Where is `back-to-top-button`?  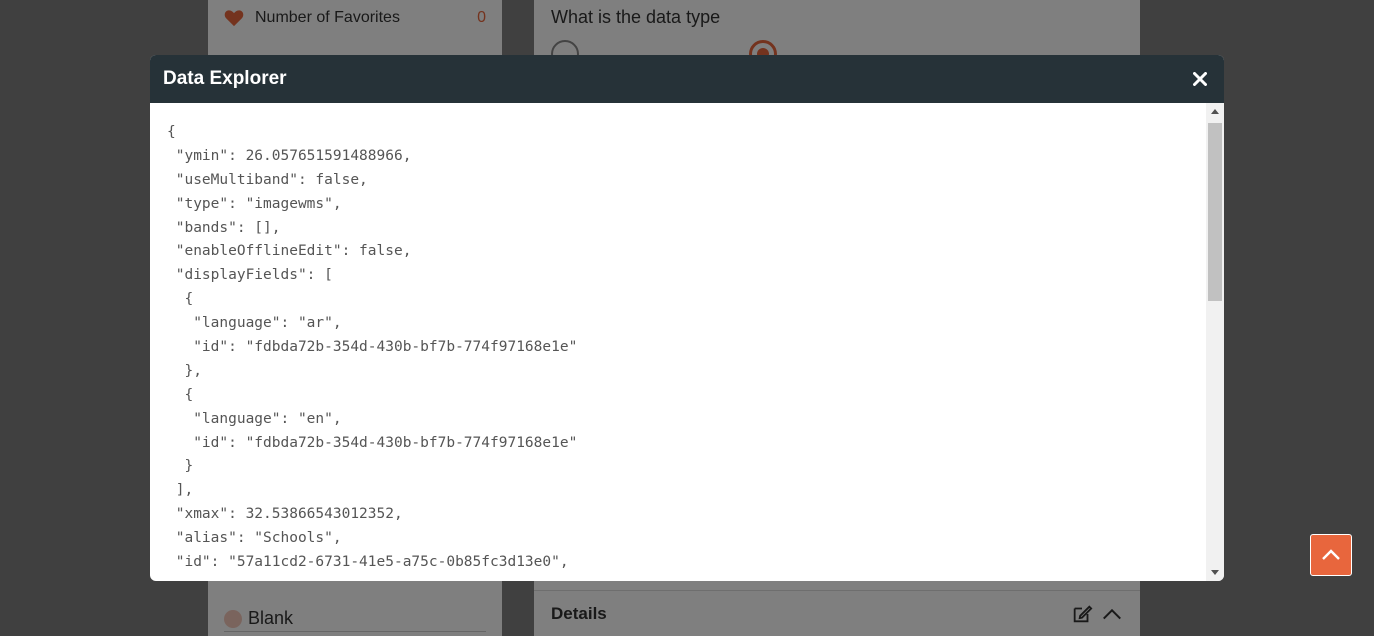 back-to-top-button is located at coordinates (1331, 555).